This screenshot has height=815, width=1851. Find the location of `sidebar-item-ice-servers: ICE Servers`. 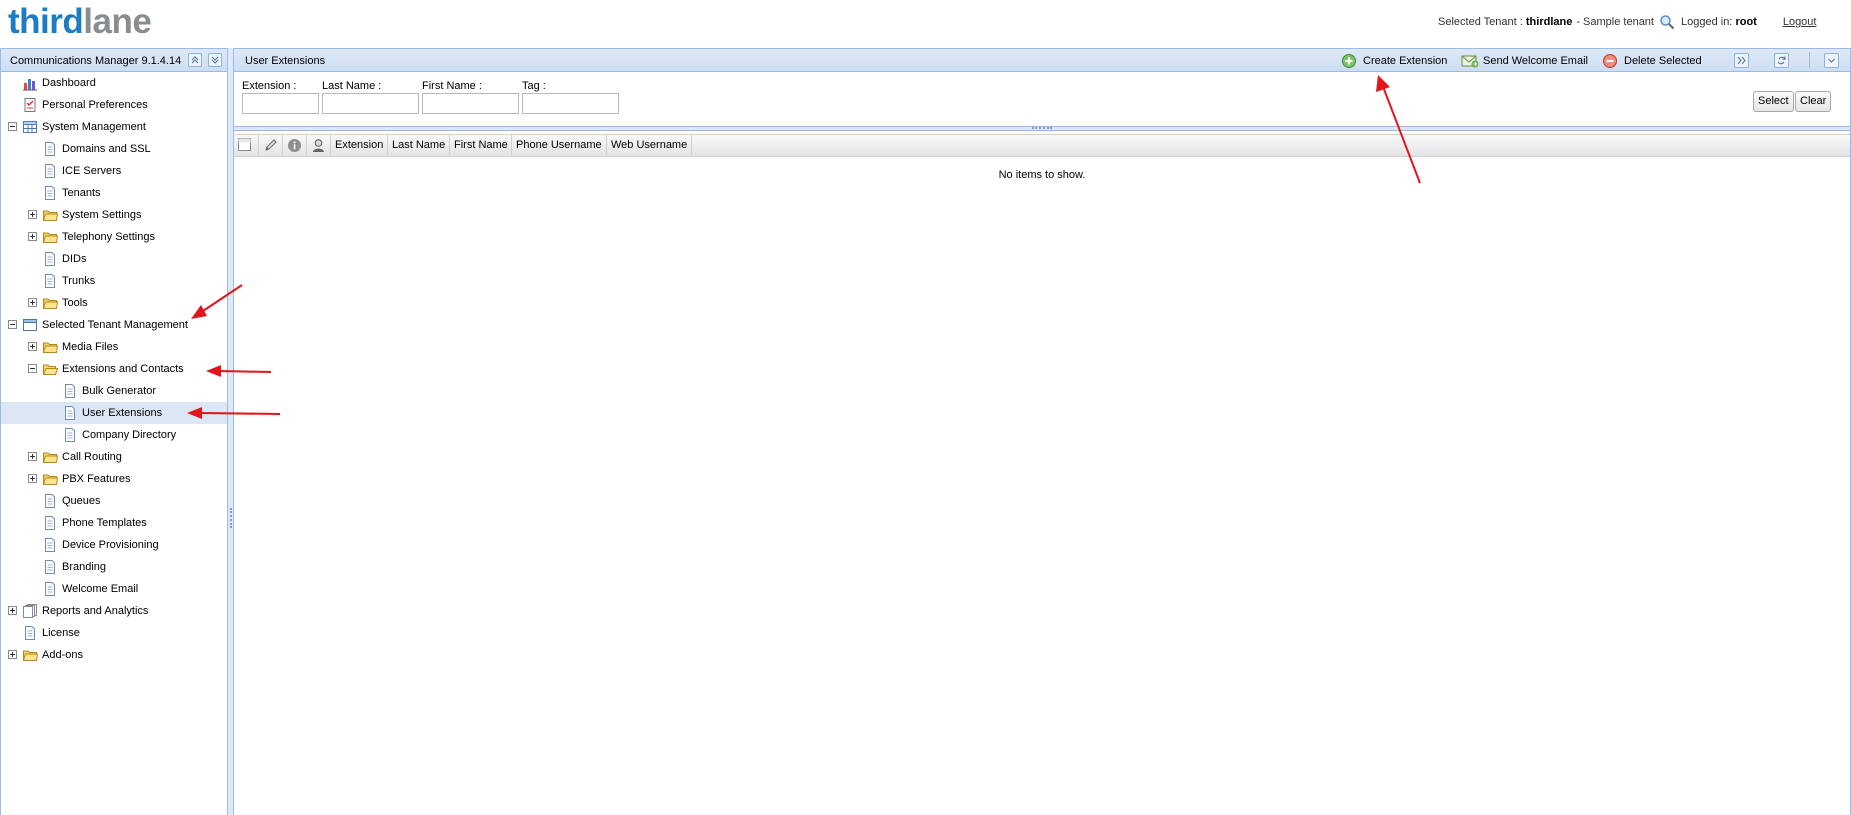

sidebar-item-ice-servers: ICE Servers is located at coordinates (114, 171).